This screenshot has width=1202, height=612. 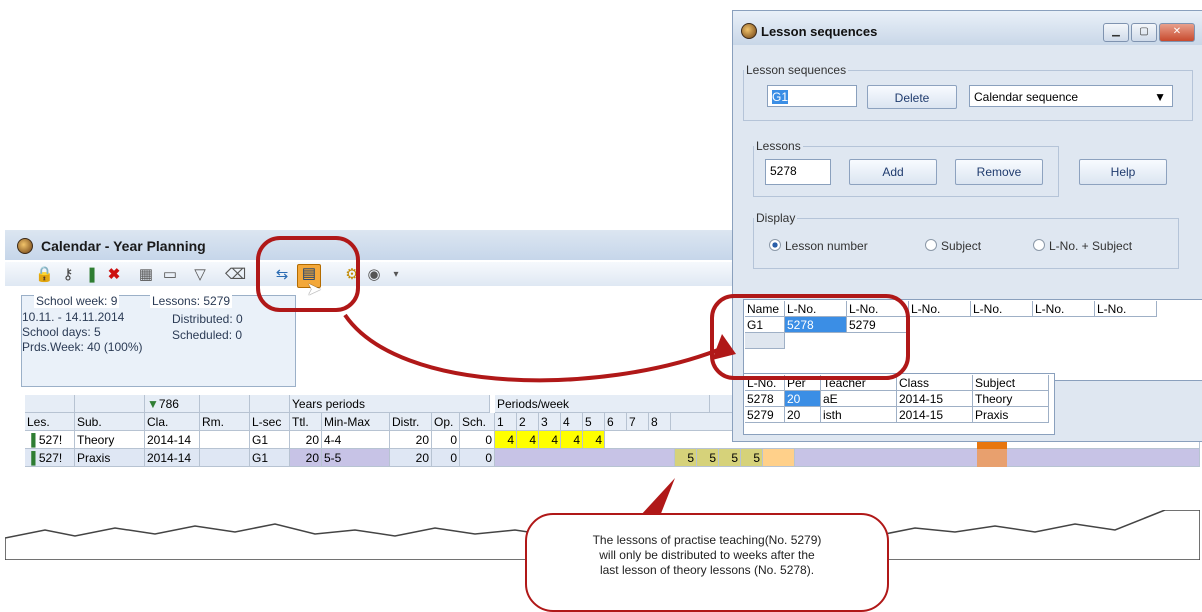 What do you see at coordinates (531, 348) in the screenshot?
I see `arrow-line` at bounding box center [531, 348].